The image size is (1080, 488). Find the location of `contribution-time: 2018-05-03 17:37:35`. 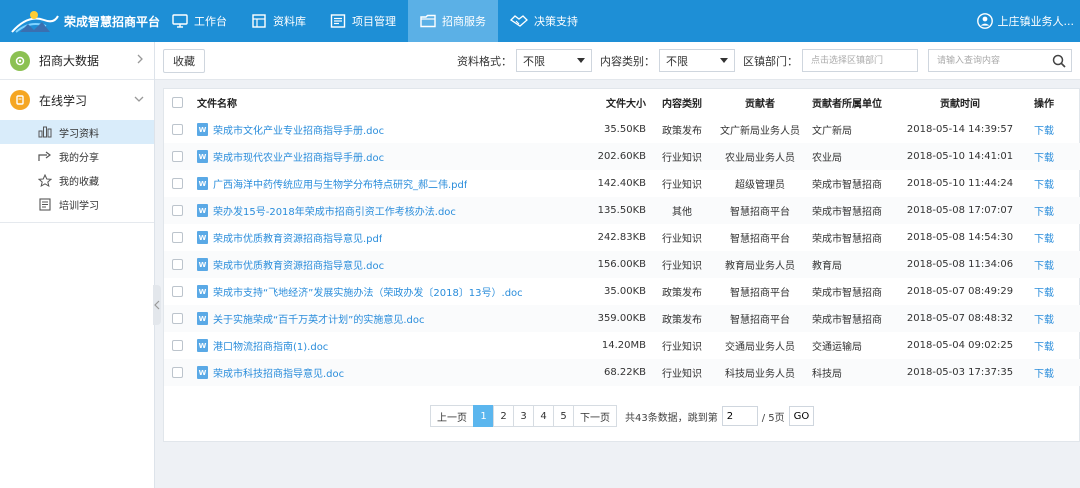

contribution-time: 2018-05-03 17:37:35 is located at coordinates (960, 372).